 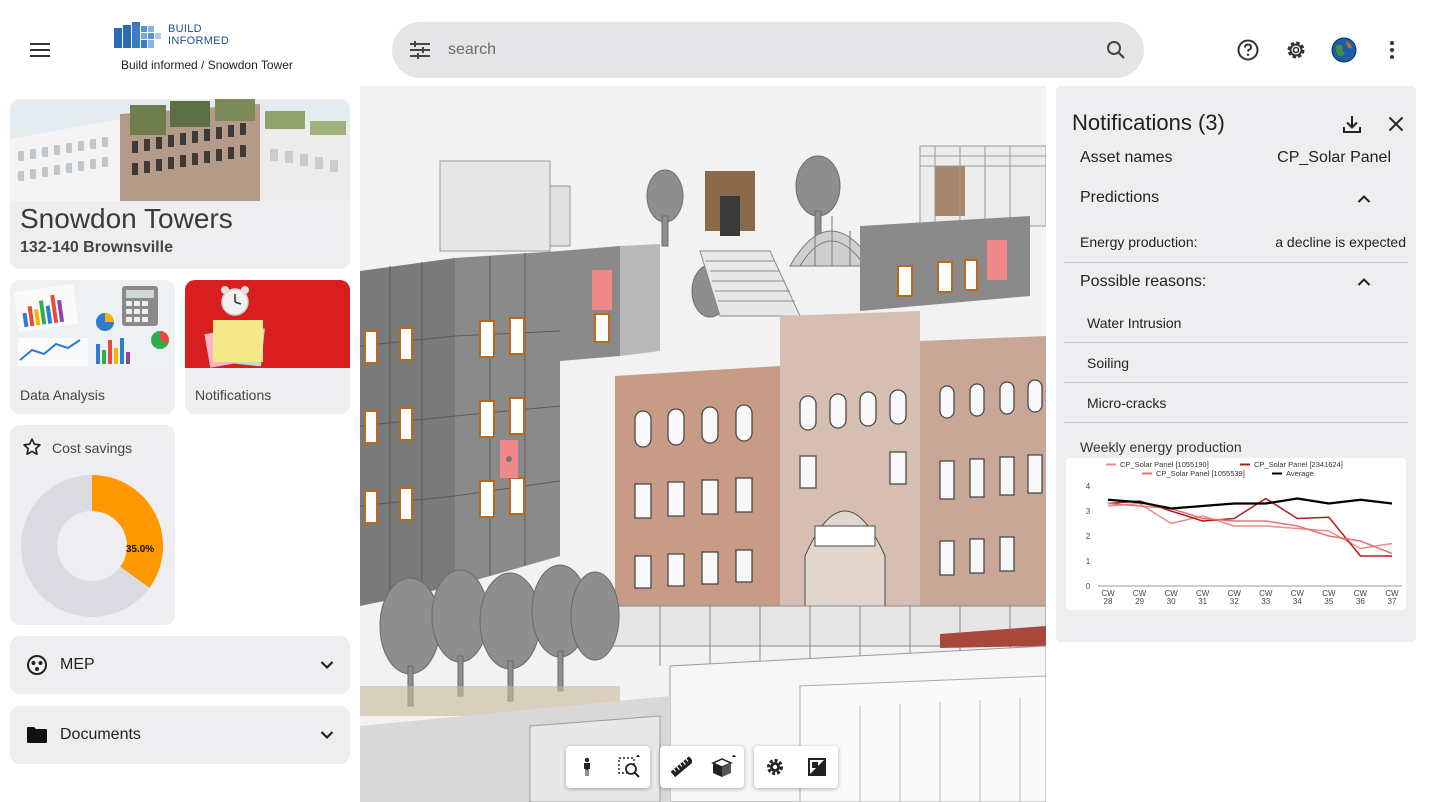 I want to click on close-icon, so click(x=1396, y=124).